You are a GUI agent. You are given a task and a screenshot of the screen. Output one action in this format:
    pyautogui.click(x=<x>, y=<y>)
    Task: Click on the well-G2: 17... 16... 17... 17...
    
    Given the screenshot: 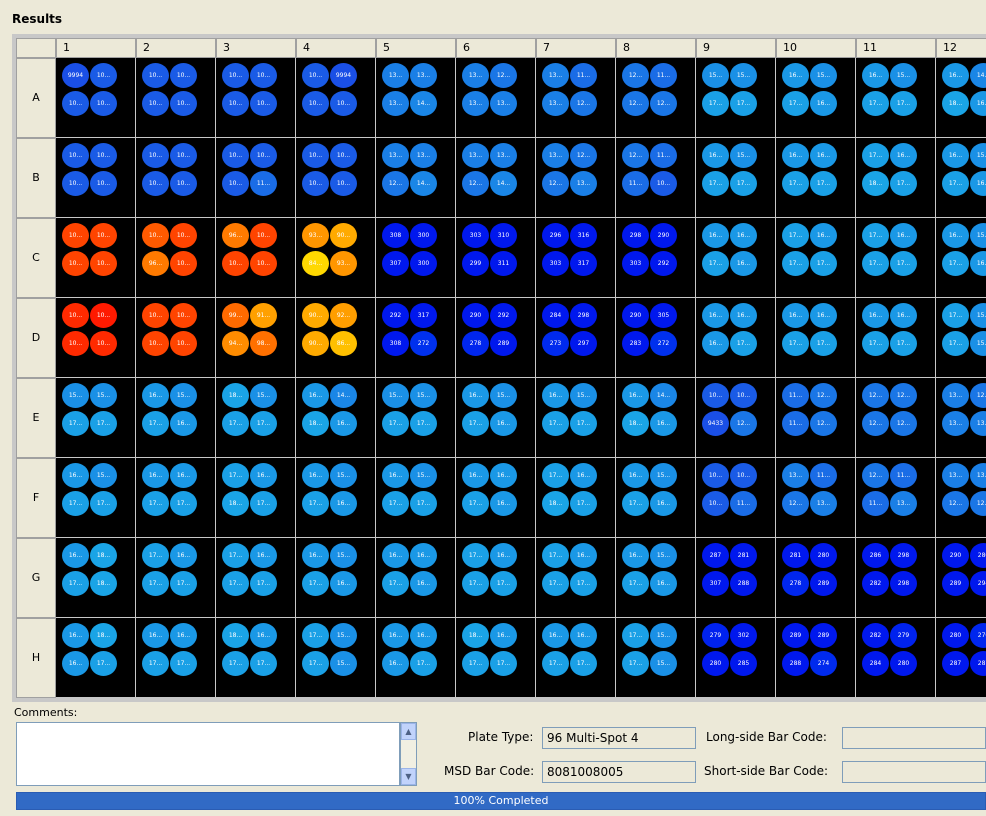 What is the action you would take?
    pyautogui.click(x=175, y=577)
    